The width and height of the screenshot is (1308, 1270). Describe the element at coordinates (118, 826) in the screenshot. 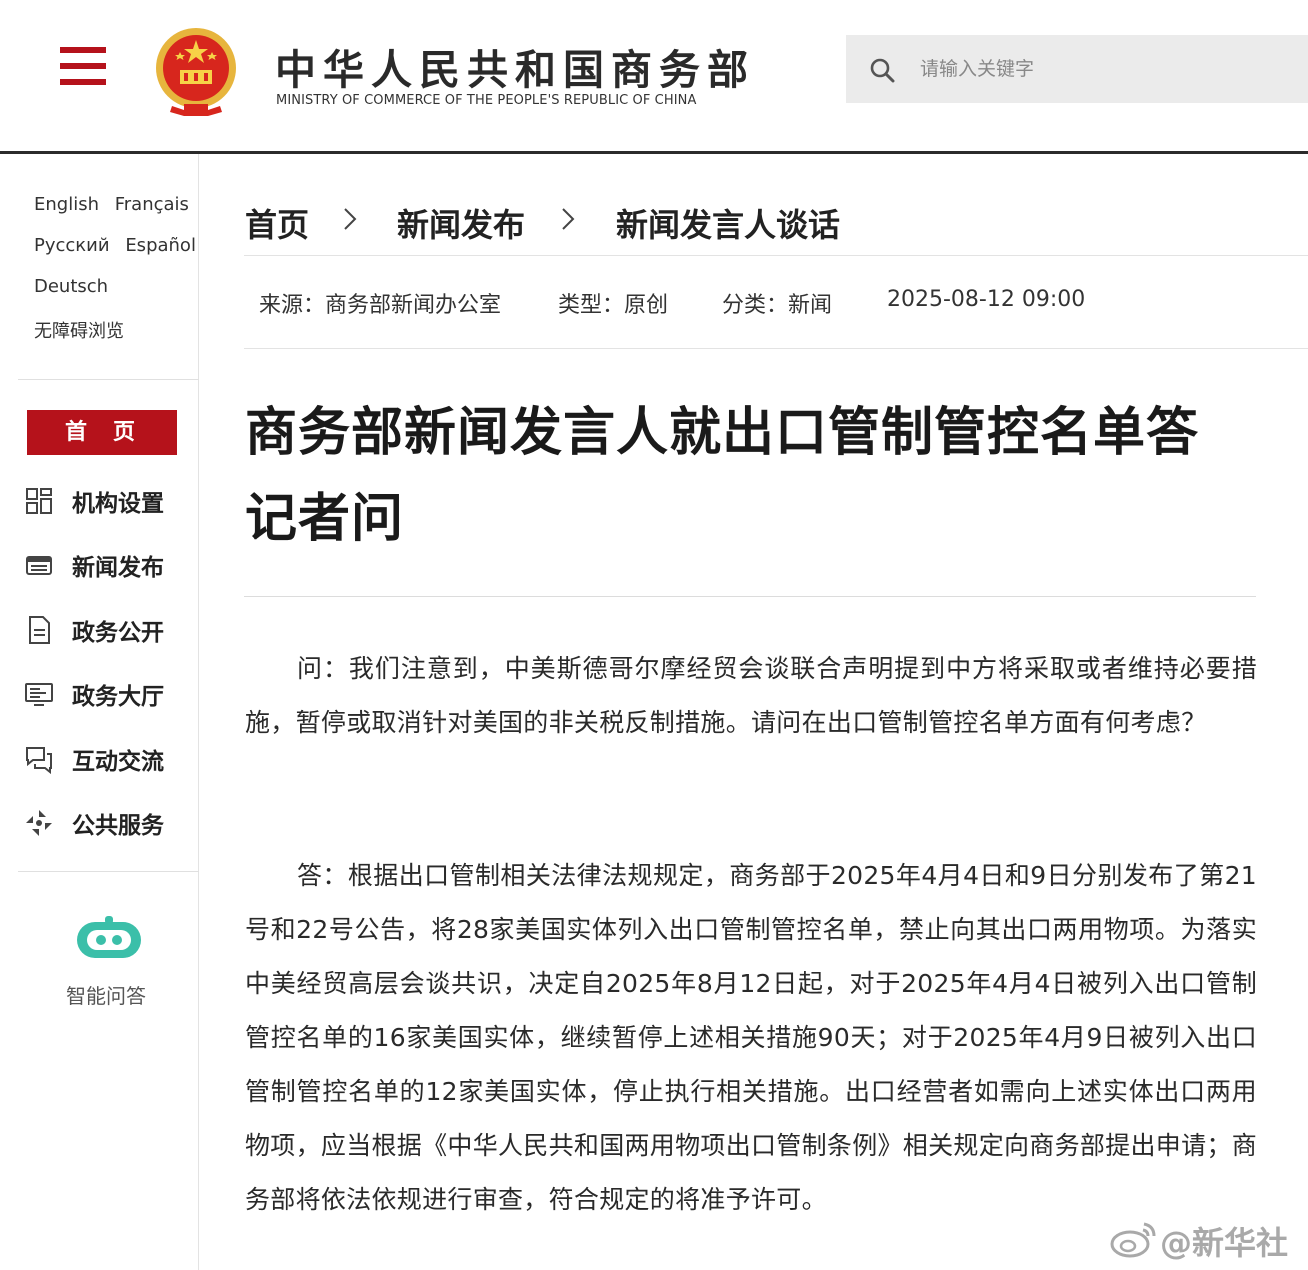

I see `sidebar-item-label: 公共服务` at that location.